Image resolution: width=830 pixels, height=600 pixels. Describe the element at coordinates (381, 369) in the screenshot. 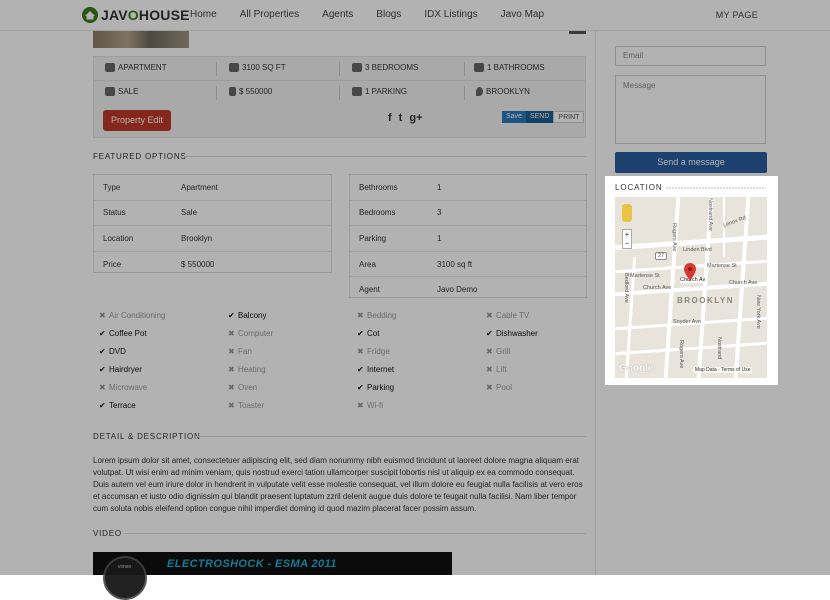

I see `amenity-label: Internet` at that location.